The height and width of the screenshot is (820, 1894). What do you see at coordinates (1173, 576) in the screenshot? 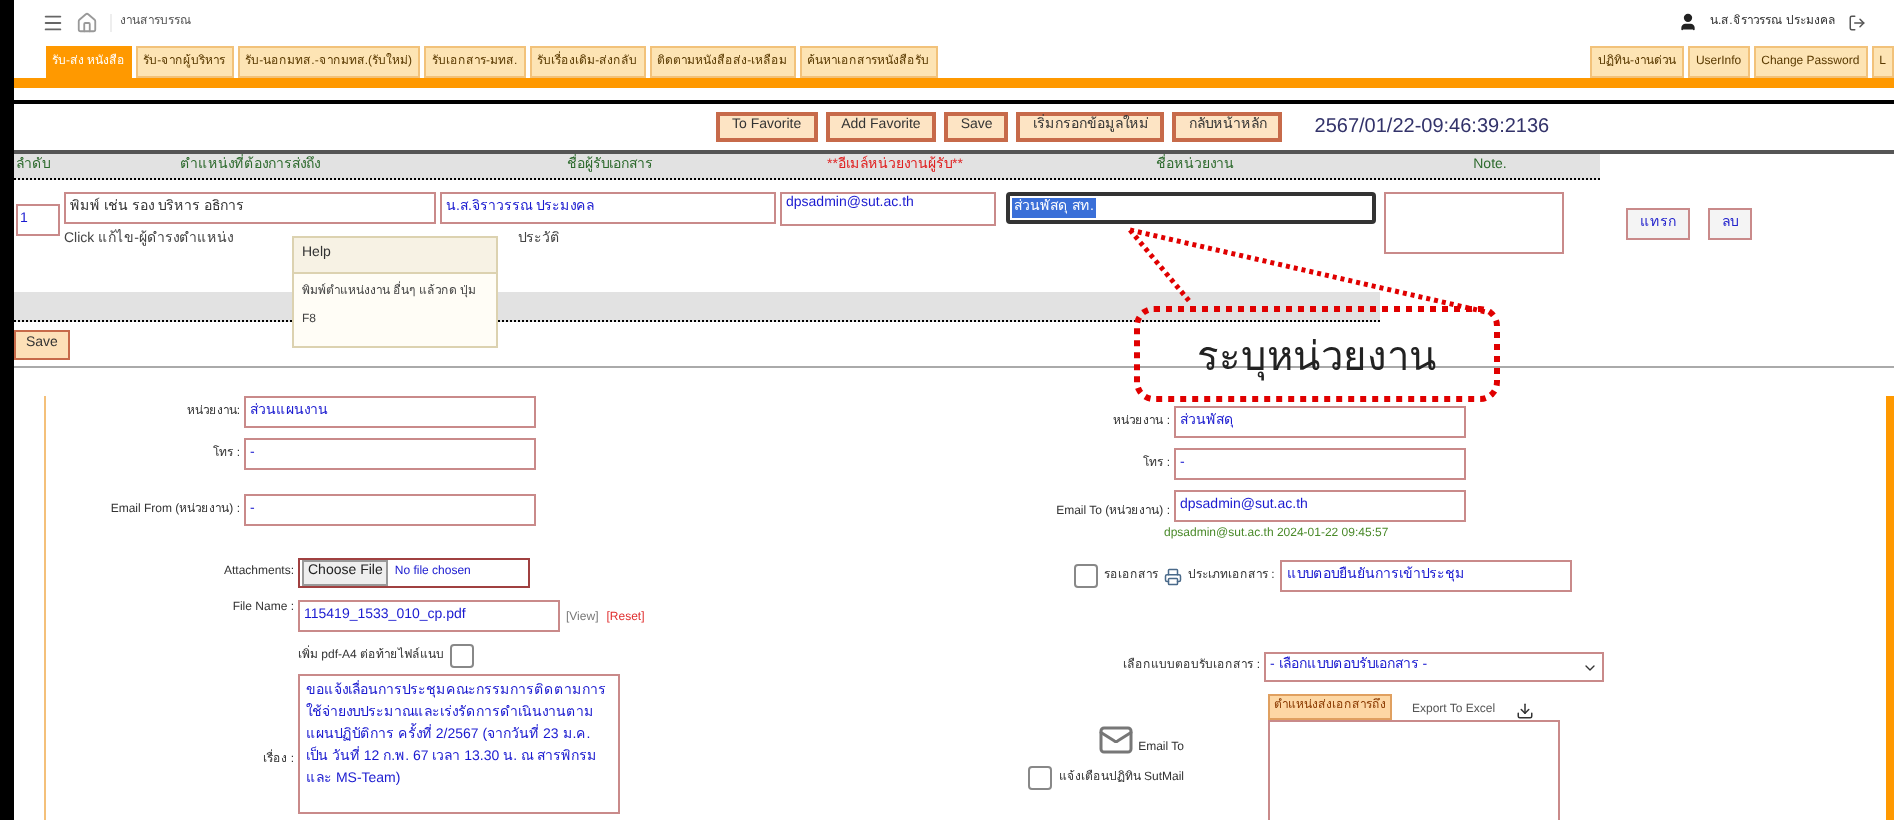
I see `printer-icon` at bounding box center [1173, 576].